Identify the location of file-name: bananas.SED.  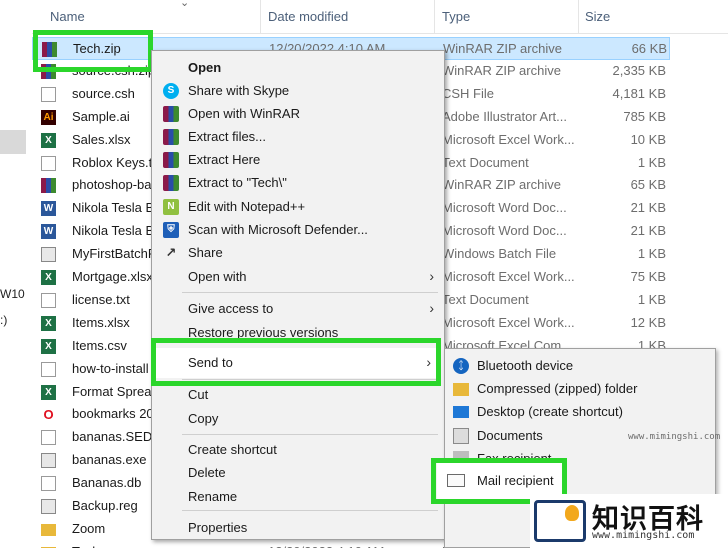
(112, 437).